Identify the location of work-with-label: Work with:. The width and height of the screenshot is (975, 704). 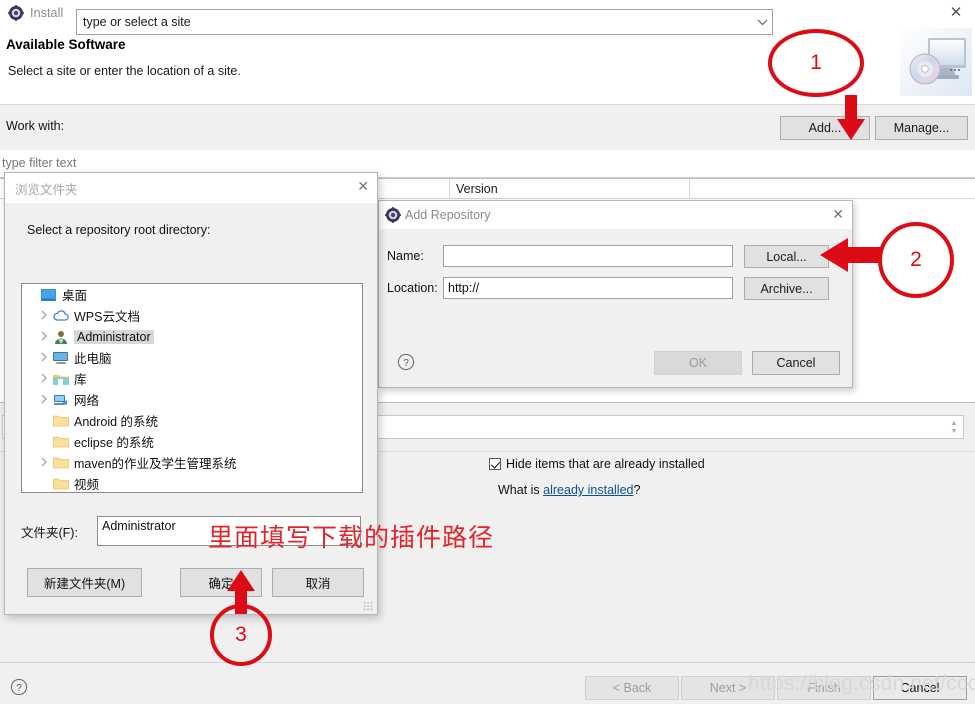
(35, 126).